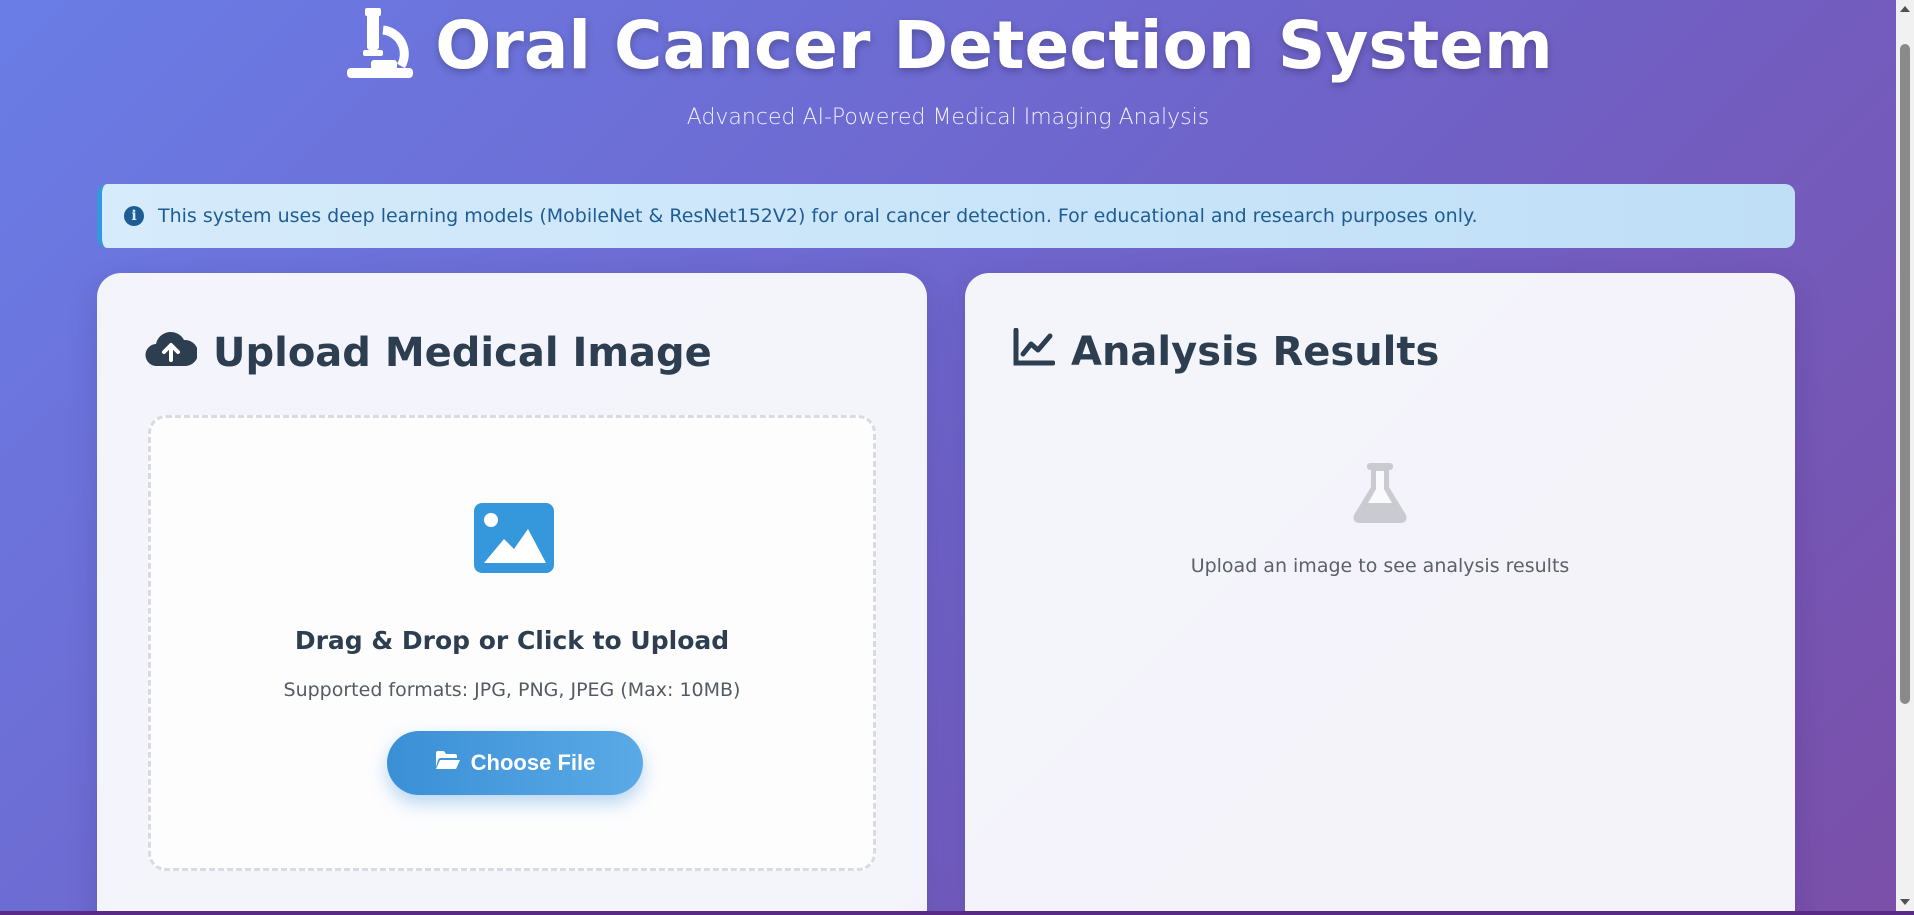 This screenshot has width=1914, height=915. I want to click on upload-card-heading: Upload Medical Image, so click(428, 353).